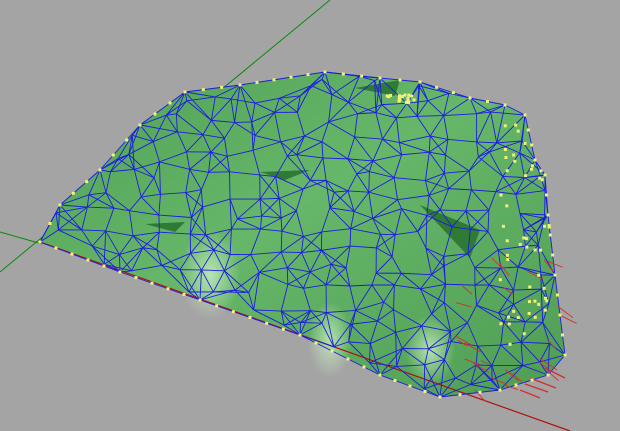  What do you see at coordinates (21, 238) in the screenshot?
I see `y-axis-line-lower` at bounding box center [21, 238].